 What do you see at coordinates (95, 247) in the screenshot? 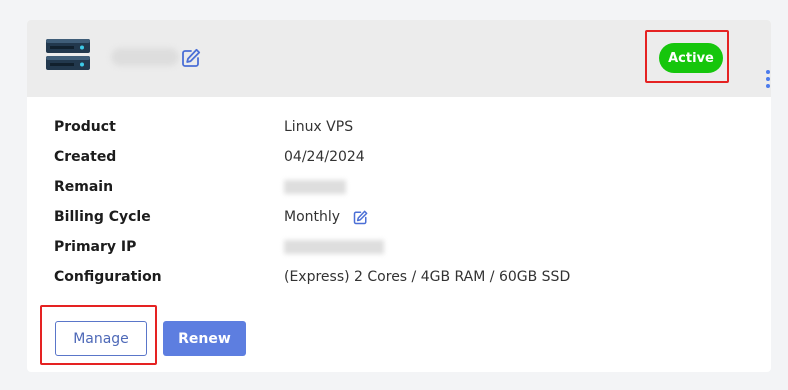
I see `label-primary-ip: Primary IP` at bounding box center [95, 247].